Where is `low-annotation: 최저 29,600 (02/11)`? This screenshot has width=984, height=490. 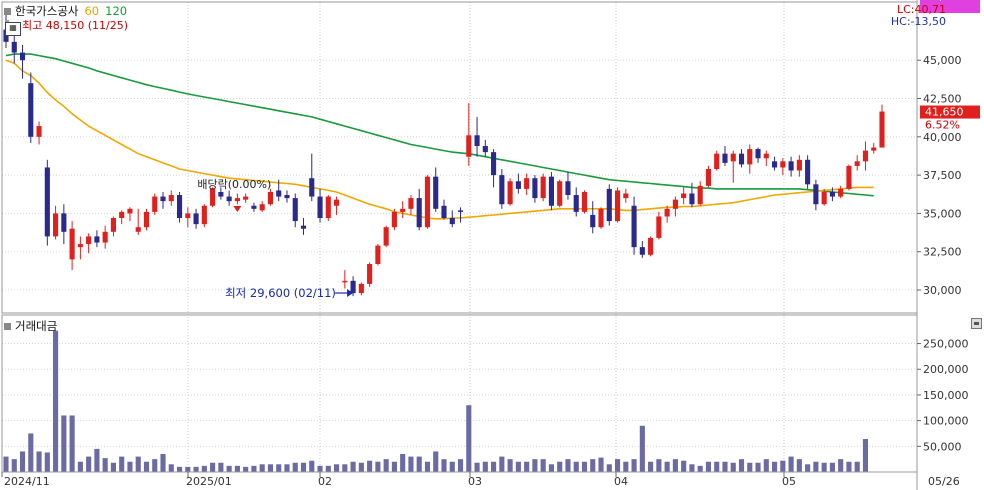
low-annotation: 최저 29,600 (02/11) is located at coordinates (280, 293).